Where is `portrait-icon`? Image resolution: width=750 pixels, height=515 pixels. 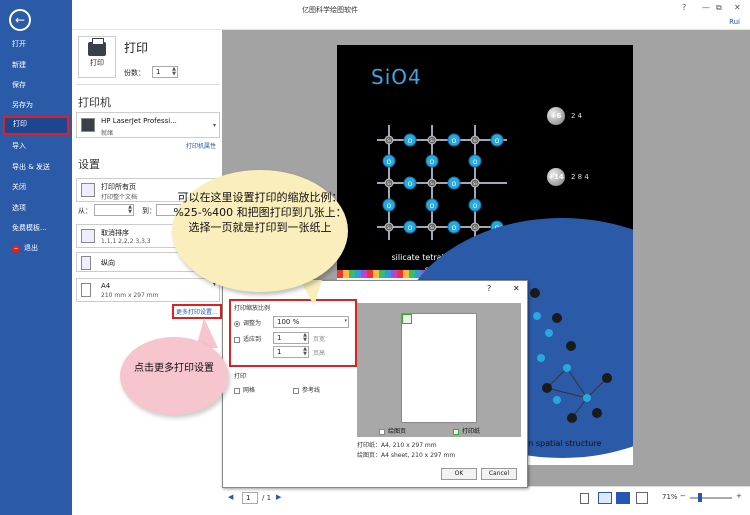
portrait-icon is located at coordinates (86, 263).